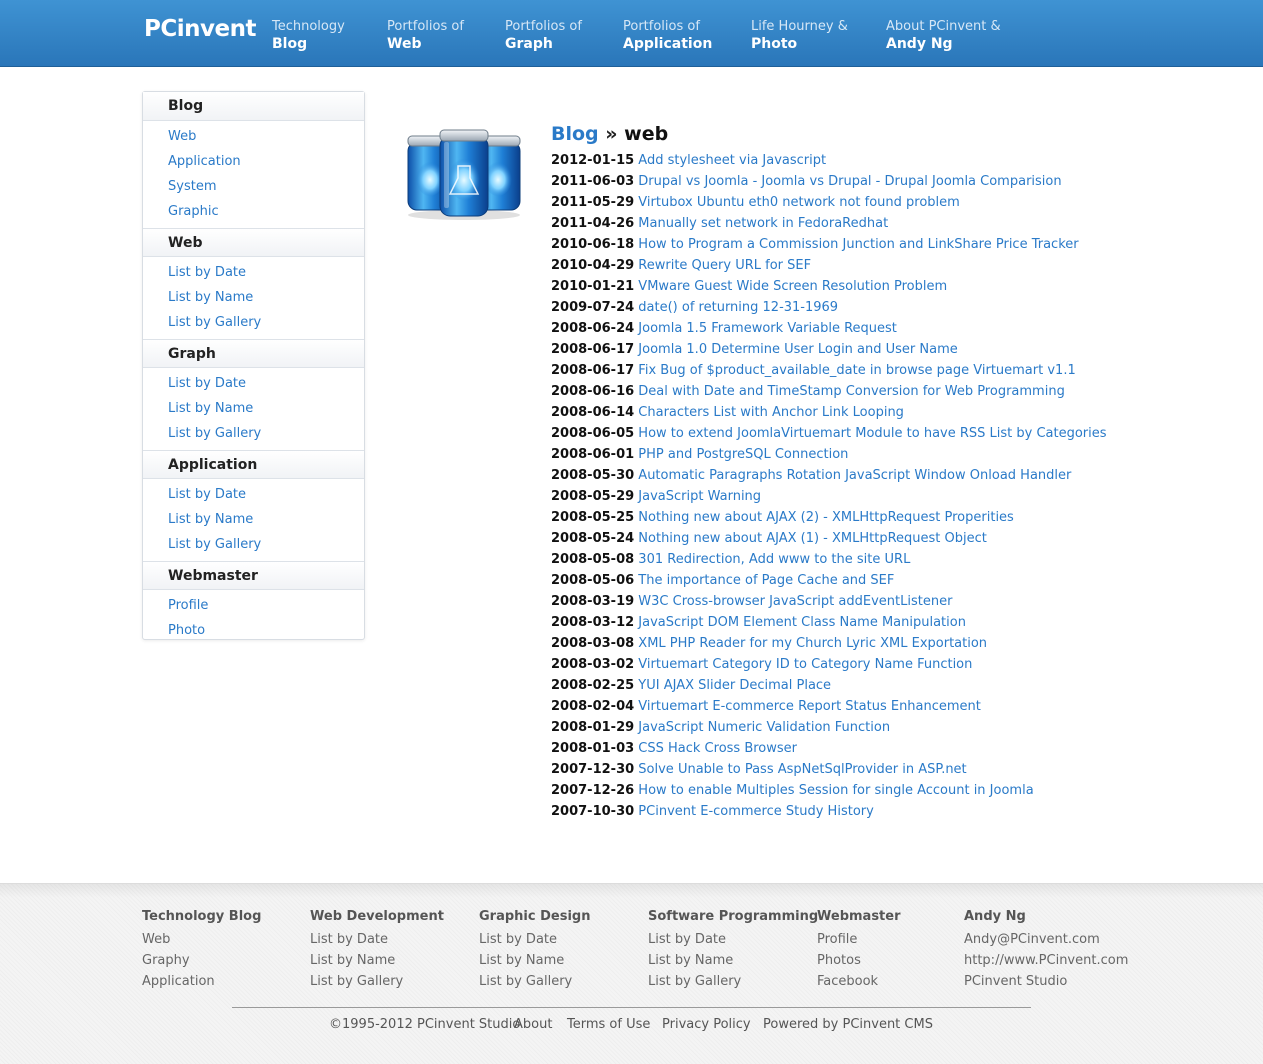 This screenshot has height=1064, width=1263. I want to click on footer-powered-by-link: Powered by PCinvent CMS, so click(848, 1024).